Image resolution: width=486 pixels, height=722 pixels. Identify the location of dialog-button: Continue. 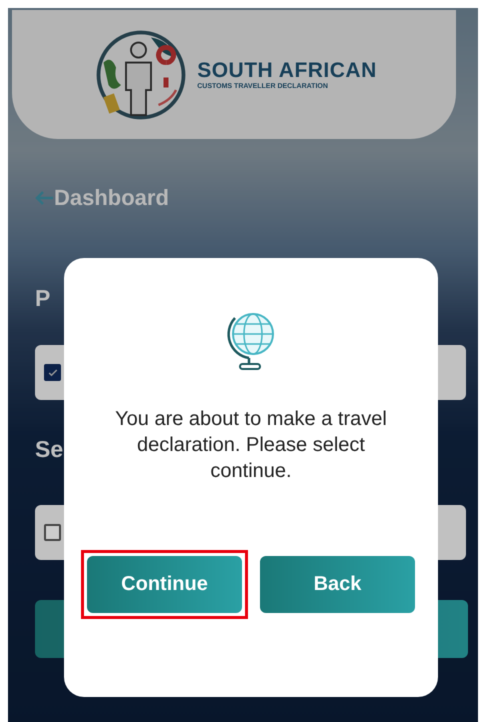
(164, 584).